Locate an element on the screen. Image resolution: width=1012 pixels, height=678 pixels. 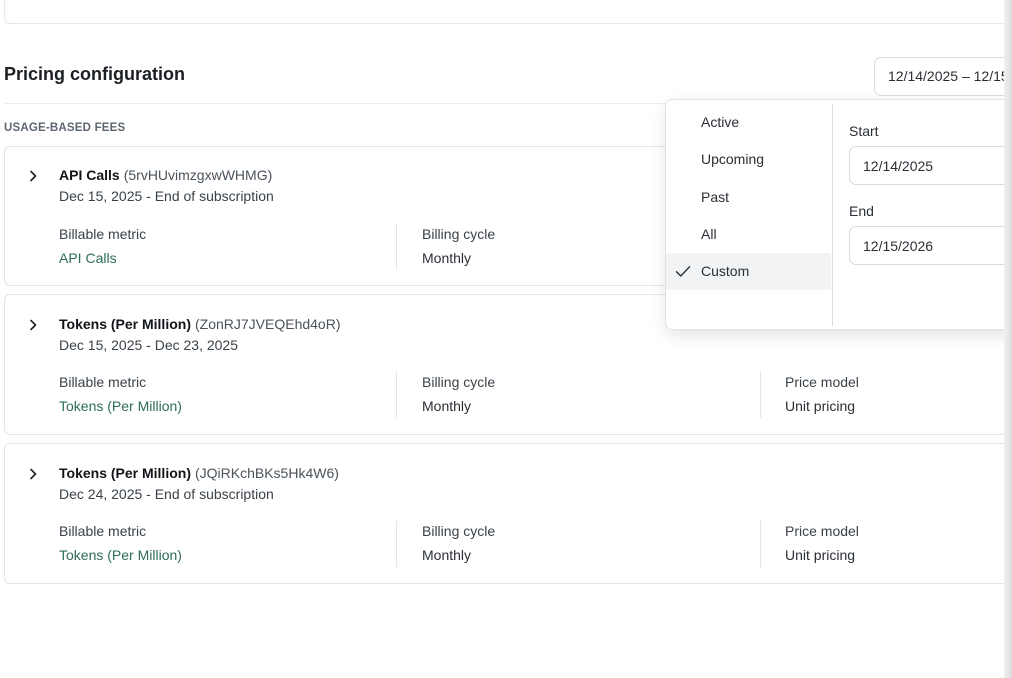
fee-dates: Dec 24, 2025 - End of subscription is located at coordinates (166, 494).